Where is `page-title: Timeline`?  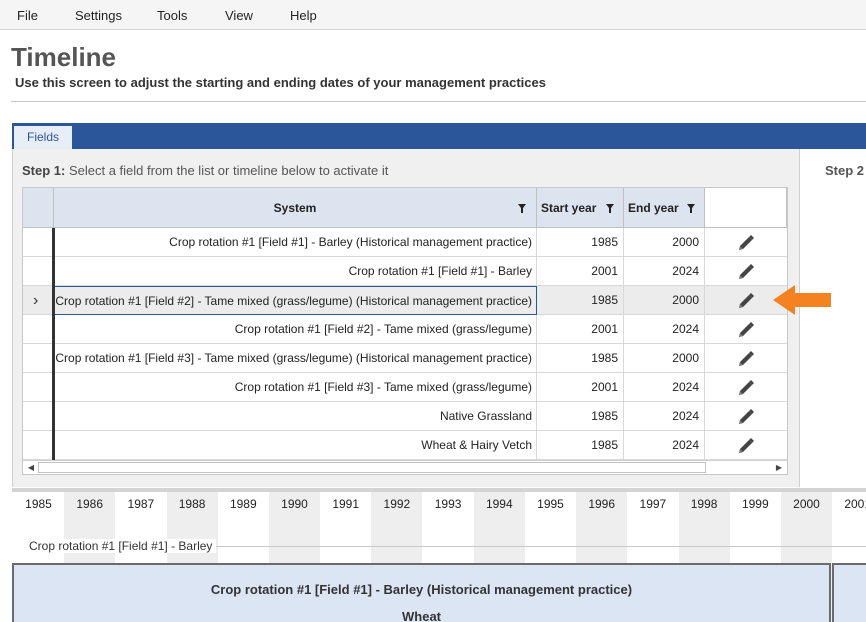 page-title: Timeline is located at coordinates (64, 57).